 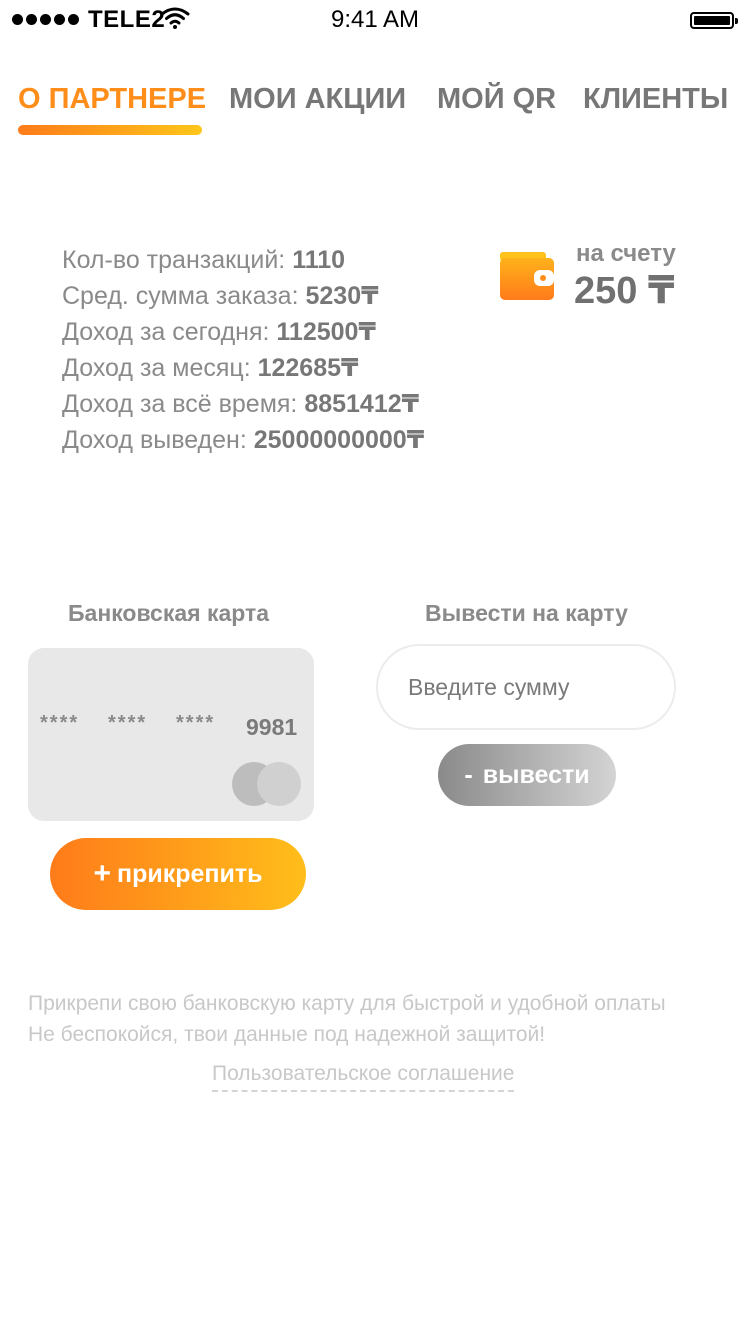 What do you see at coordinates (204, 260) in the screenshot?
I see `stat-transactions-count: Кол-во транзакций: 1110` at bounding box center [204, 260].